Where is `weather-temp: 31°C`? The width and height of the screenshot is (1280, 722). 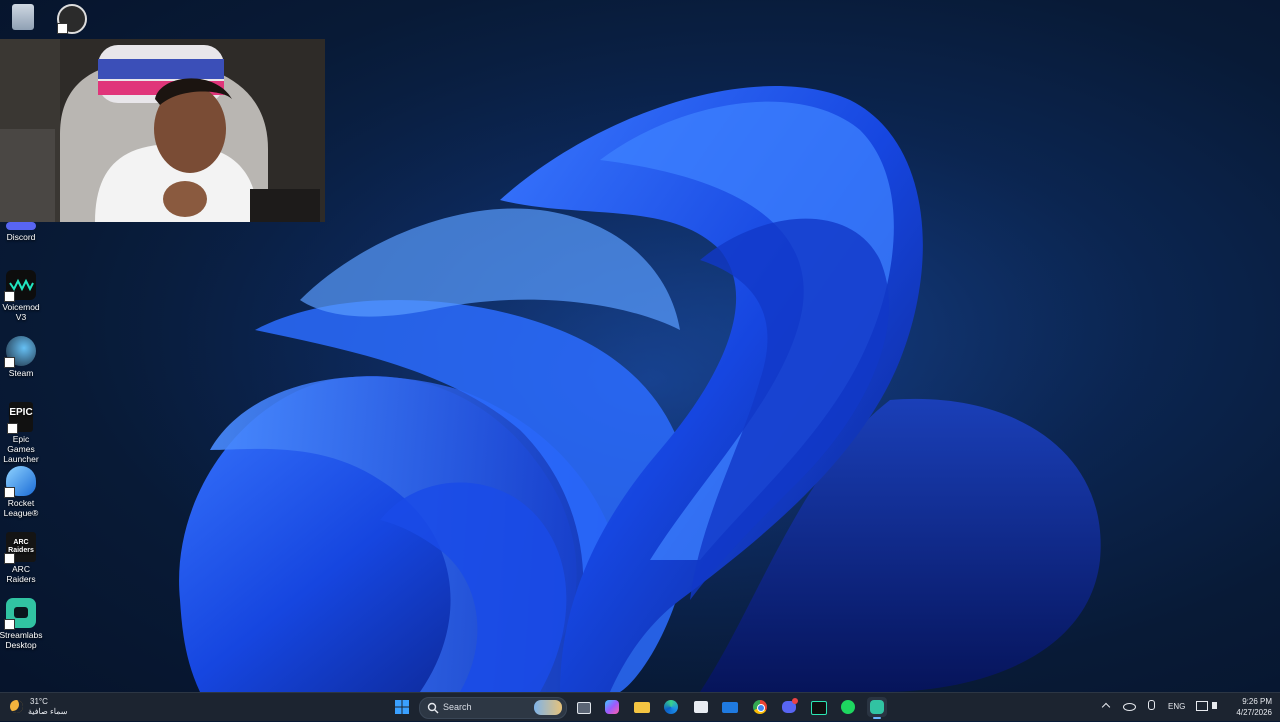 weather-temp: 31°C is located at coordinates (39, 701).